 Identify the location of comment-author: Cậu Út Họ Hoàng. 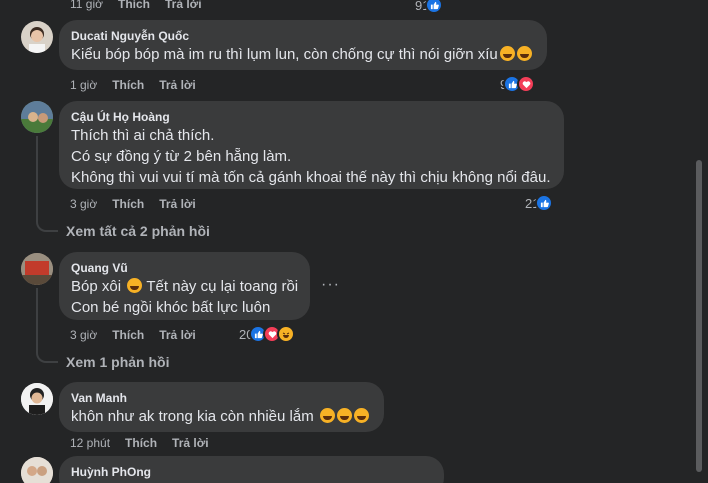
(311, 117).